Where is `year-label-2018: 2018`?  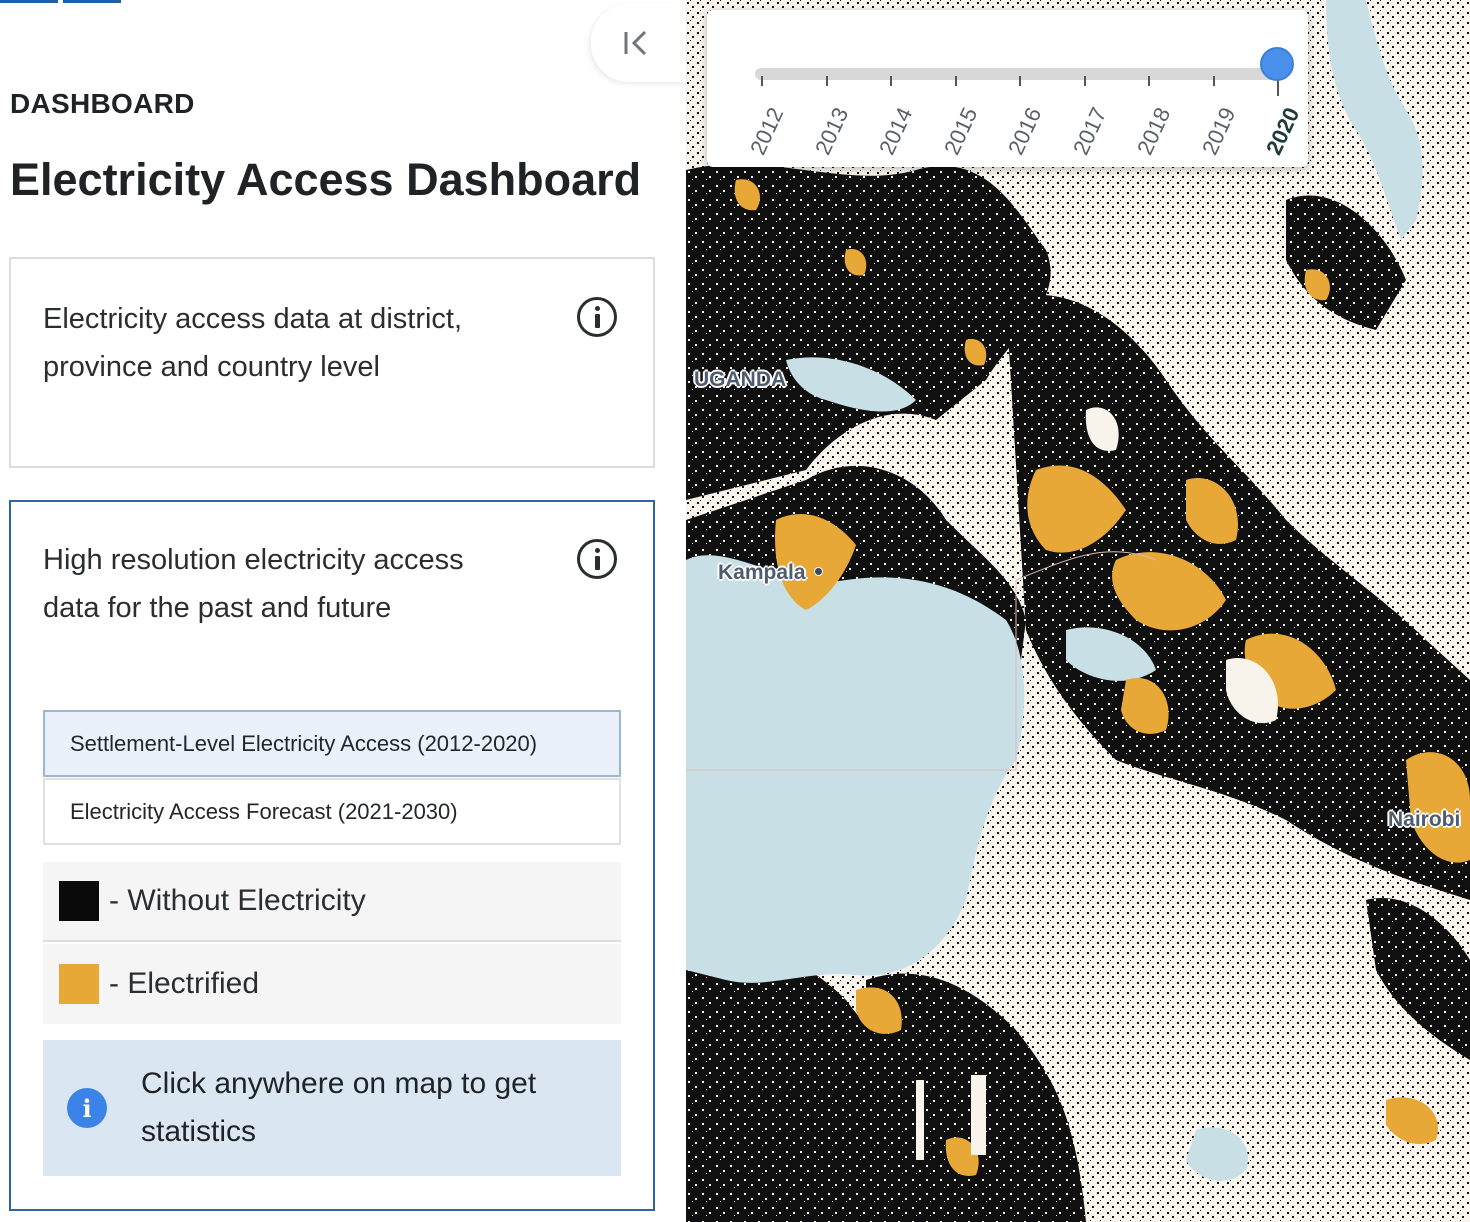 year-label-2018: 2018 is located at coordinates (1154, 131).